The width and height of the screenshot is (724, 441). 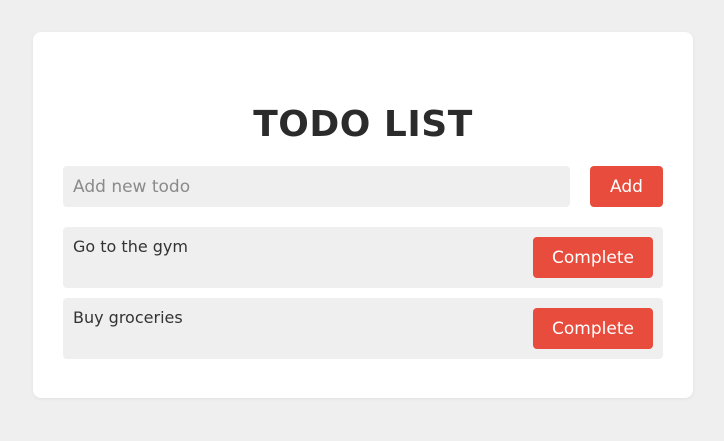 I want to click on list-item: Buy groceries Complete, so click(x=363, y=328).